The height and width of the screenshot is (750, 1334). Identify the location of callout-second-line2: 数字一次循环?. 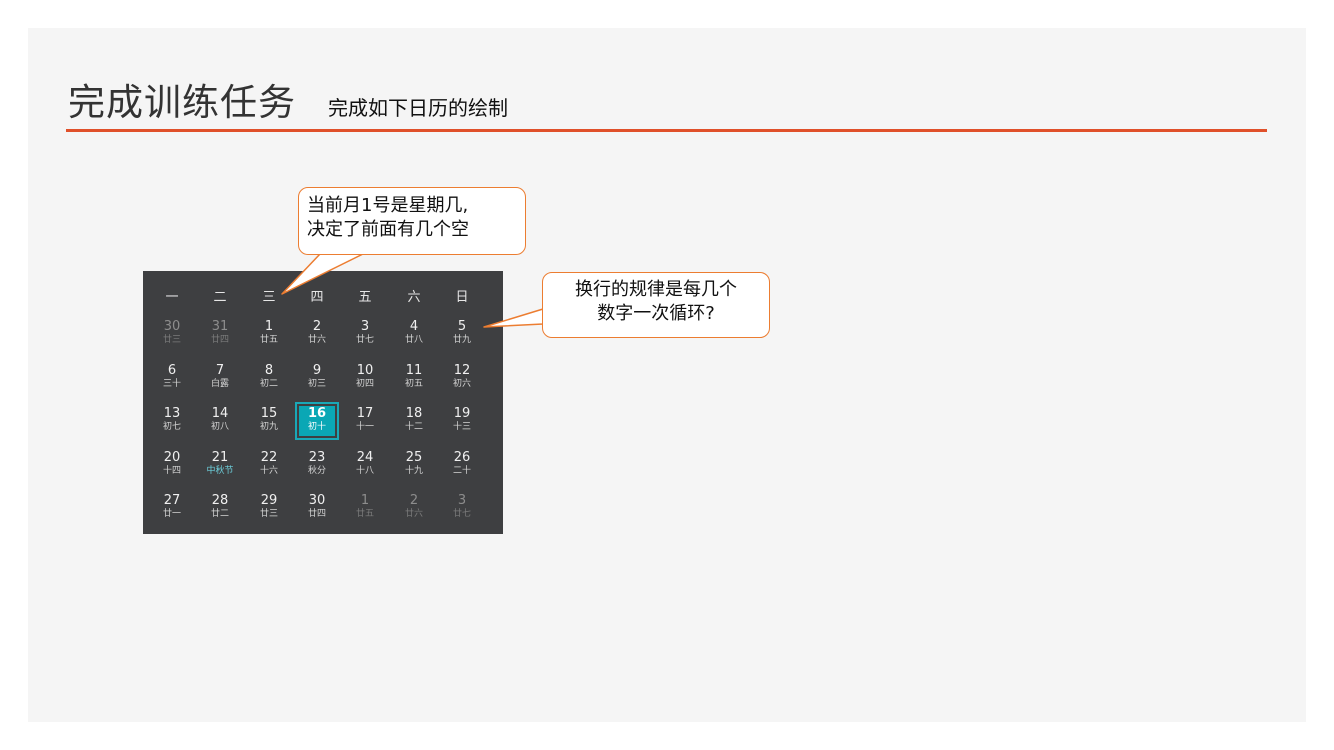
(656, 313).